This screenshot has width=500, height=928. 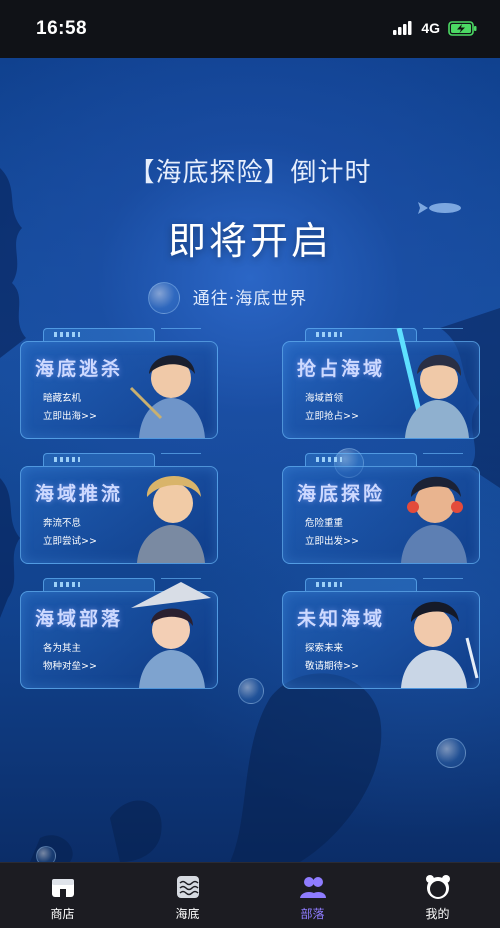 What do you see at coordinates (79, 494) in the screenshot?
I see `card-title: 海域推流` at bounding box center [79, 494].